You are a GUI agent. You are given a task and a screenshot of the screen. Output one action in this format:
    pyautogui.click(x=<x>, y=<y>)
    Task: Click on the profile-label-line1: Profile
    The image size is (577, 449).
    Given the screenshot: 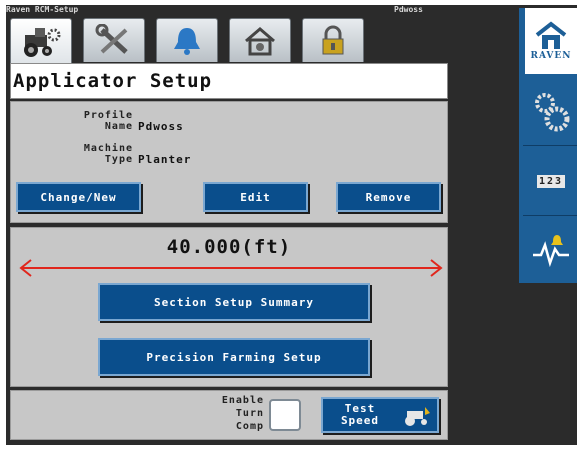 What is the action you would take?
    pyautogui.click(x=108, y=115)
    